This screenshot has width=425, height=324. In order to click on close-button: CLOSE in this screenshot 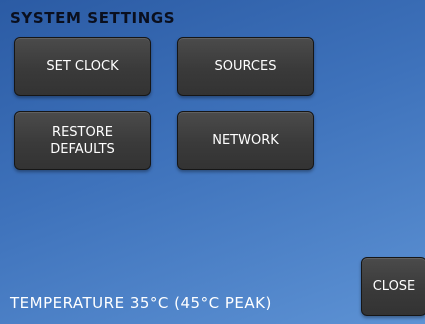, I will do `click(393, 286)`.